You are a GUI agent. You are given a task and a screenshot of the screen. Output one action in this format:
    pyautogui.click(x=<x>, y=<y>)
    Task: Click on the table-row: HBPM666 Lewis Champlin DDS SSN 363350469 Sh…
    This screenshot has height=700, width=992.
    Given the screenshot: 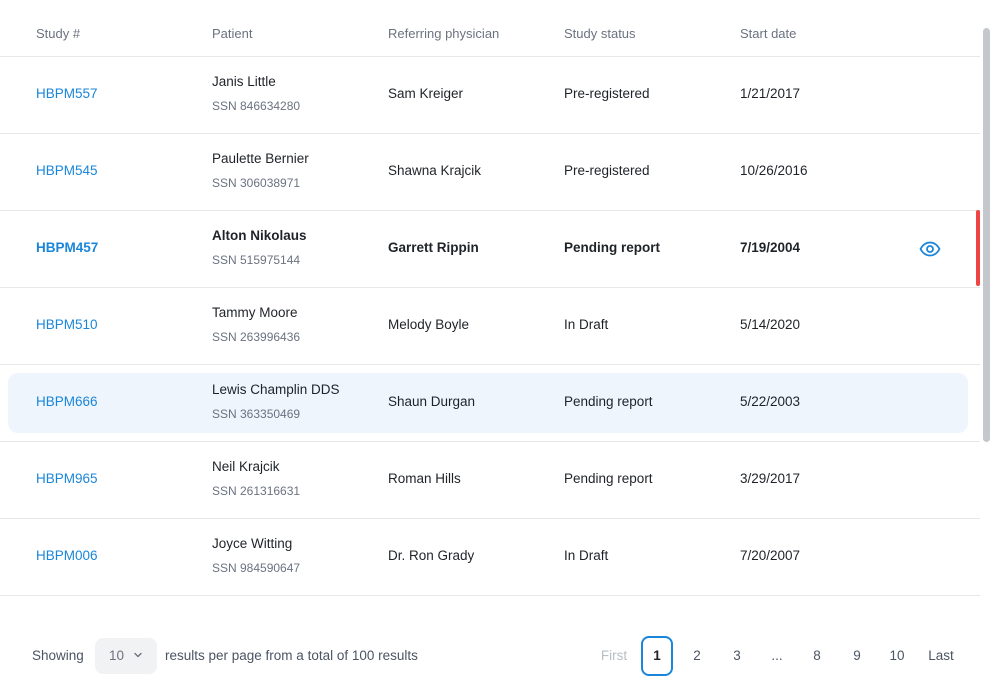 What is the action you would take?
    pyautogui.click(x=490, y=403)
    